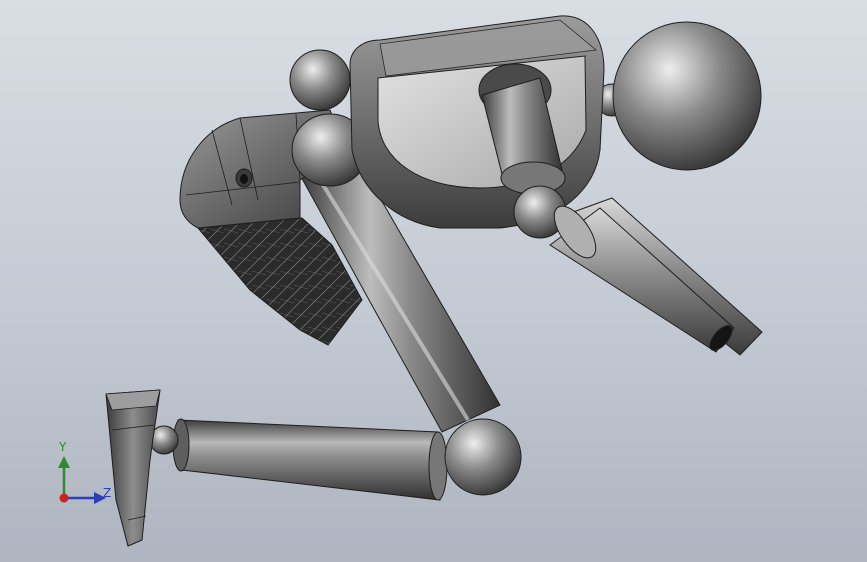 This screenshot has width=867, height=562. What do you see at coordinates (483, 457) in the screenshot?
I see `knee-joint` at bounding box center [483, 457].